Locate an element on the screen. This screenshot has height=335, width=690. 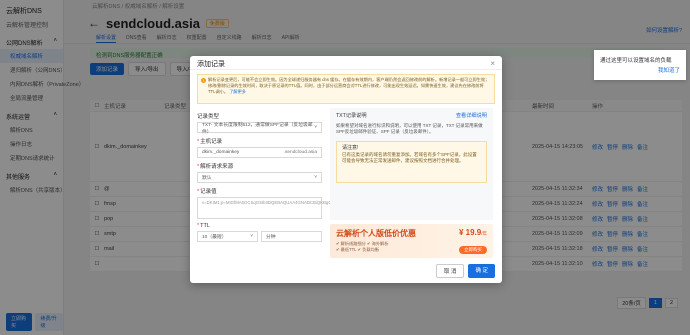
promo-price: ¥ 19.9/年 is located at coordinates (472, 232).